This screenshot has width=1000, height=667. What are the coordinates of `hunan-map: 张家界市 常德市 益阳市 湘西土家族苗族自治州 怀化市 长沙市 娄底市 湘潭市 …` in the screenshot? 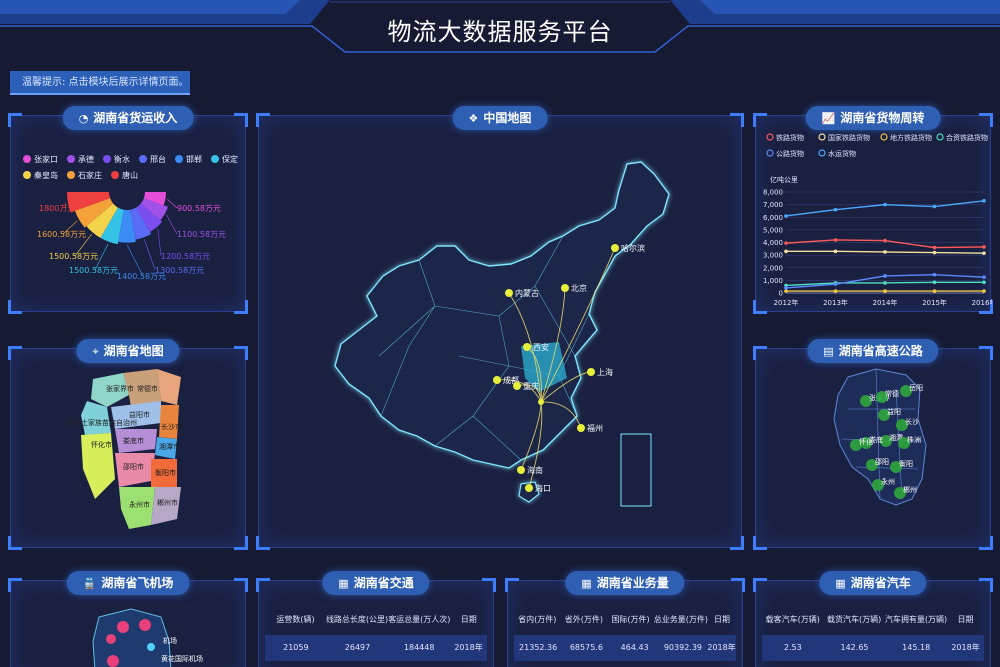 It's located at (124, 449).